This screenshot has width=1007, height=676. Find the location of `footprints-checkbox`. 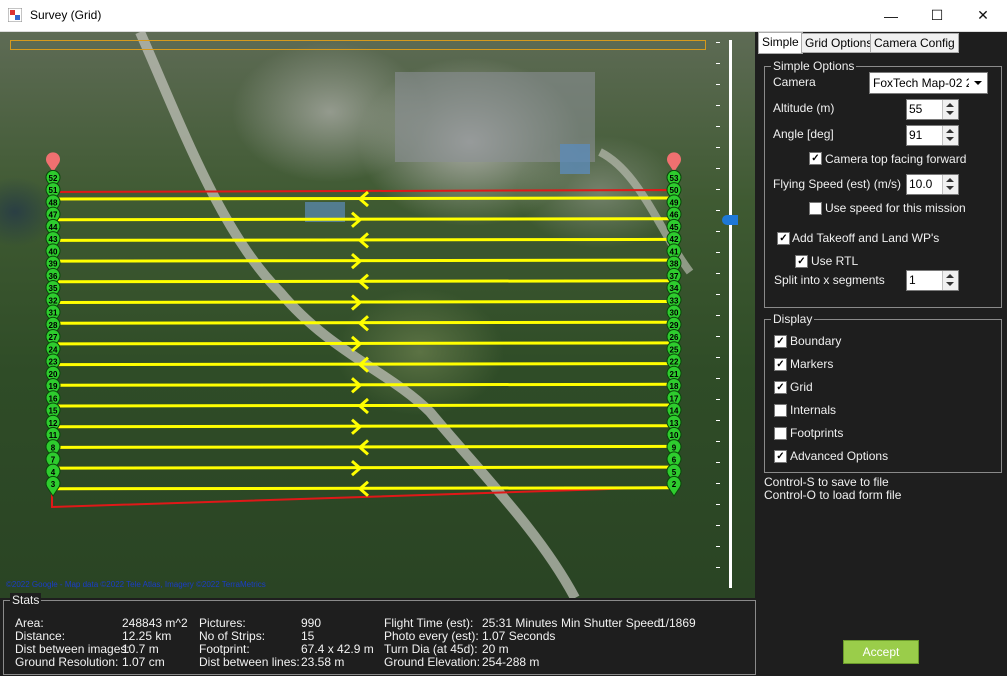

footprints-checkbox is located at coordinates (780, 433).